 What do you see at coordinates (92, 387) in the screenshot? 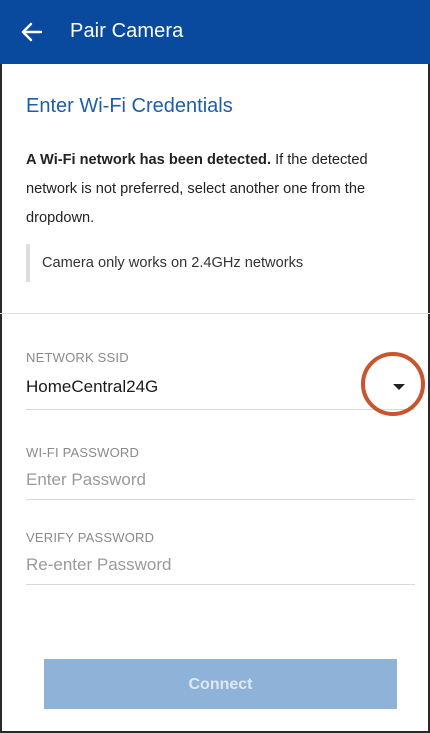
I see `ssid-select: HomeCentral24G` at bounding box center [92, 387].